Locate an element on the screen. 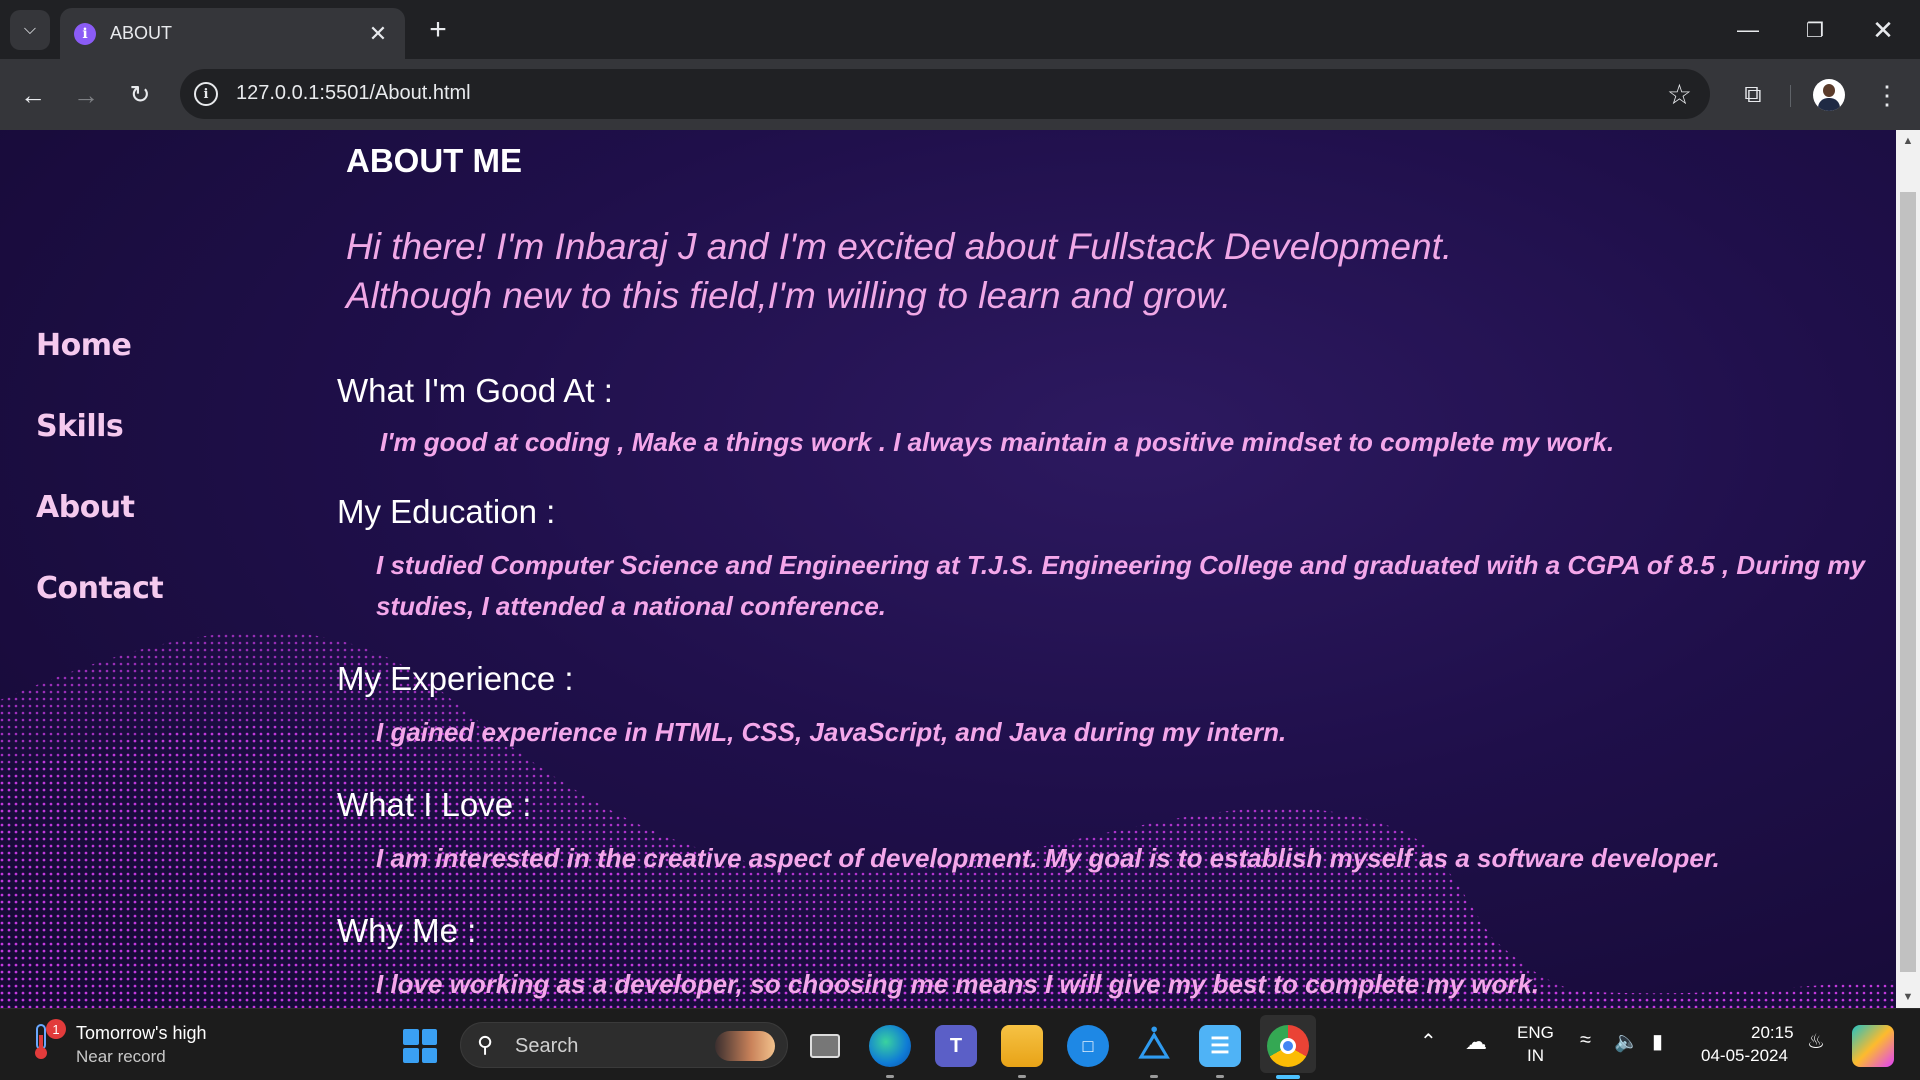 This screenshot has width=1920, height=1080. info-favicon-icon: i is located at coordinates (85, 33).